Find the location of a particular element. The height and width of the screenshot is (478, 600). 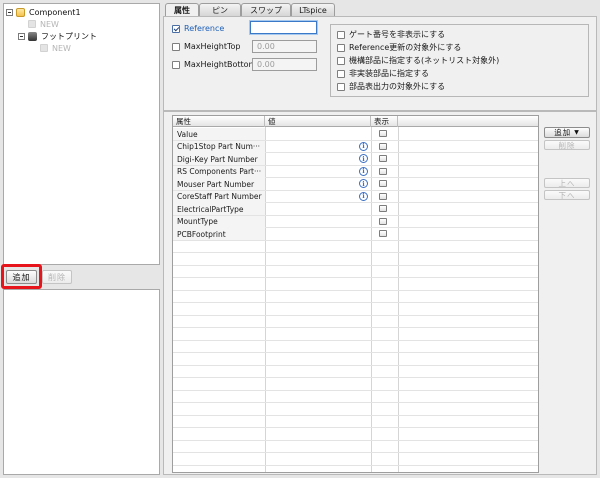

option-mechanical-part: 機構部品に指定する(ネットリスト対象外) is located at coordinates (418, 60).